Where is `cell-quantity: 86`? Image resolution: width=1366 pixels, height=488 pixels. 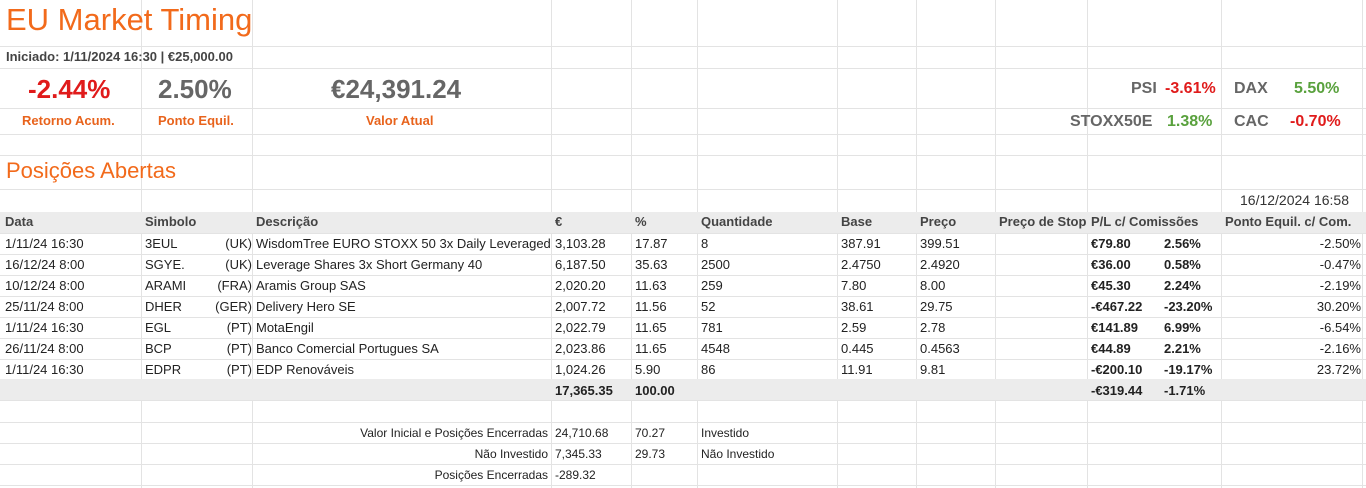
cell-quantity: 86 is located at coordinates (708, 369).